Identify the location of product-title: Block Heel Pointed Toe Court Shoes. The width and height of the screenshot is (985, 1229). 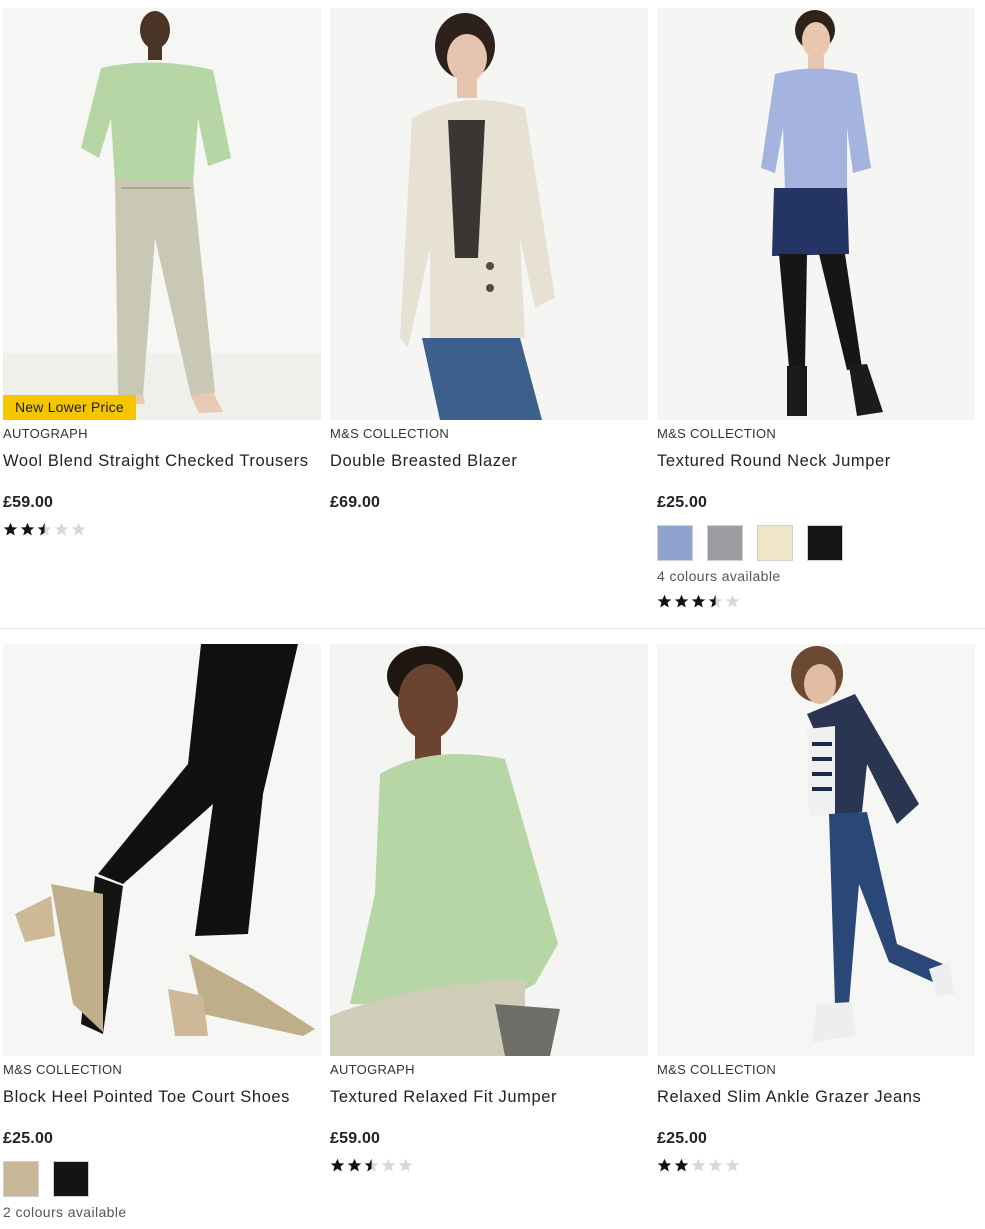
(162, 1108).